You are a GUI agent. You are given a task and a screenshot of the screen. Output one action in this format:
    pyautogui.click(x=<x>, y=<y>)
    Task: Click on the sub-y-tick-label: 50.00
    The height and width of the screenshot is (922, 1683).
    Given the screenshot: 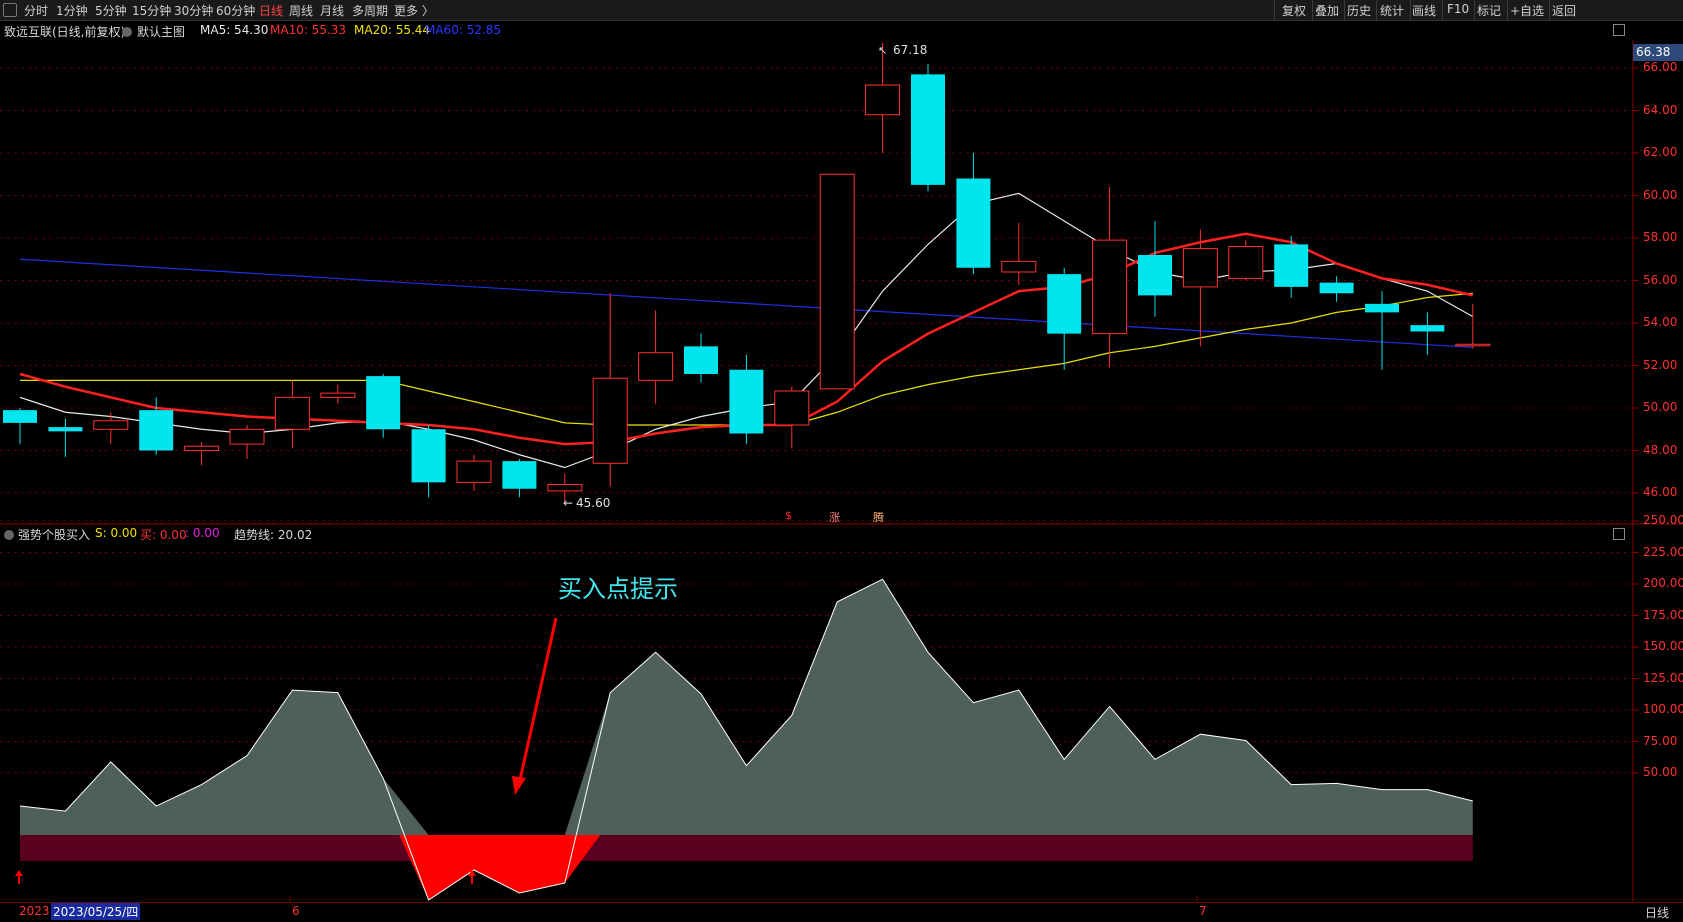 What is the action you would take?
    pyautogui.click(x=1660, y=772)
    